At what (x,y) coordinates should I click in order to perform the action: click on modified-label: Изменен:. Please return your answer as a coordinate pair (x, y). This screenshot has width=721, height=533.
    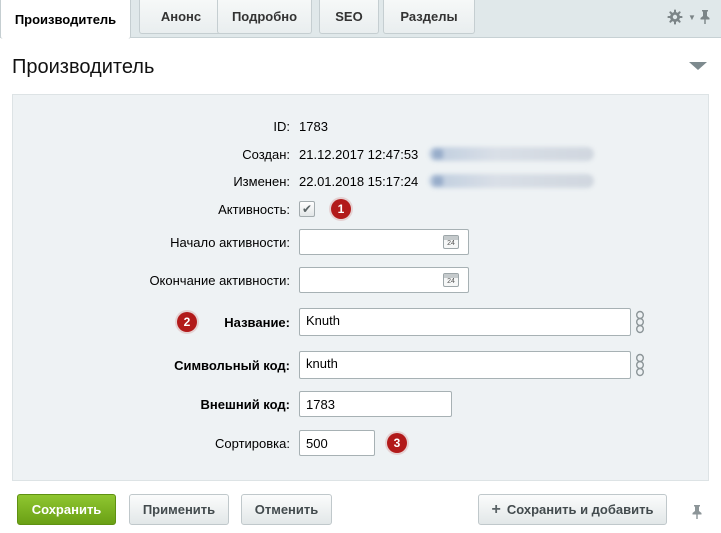
    Looking at the image, I should click on (261, 181).